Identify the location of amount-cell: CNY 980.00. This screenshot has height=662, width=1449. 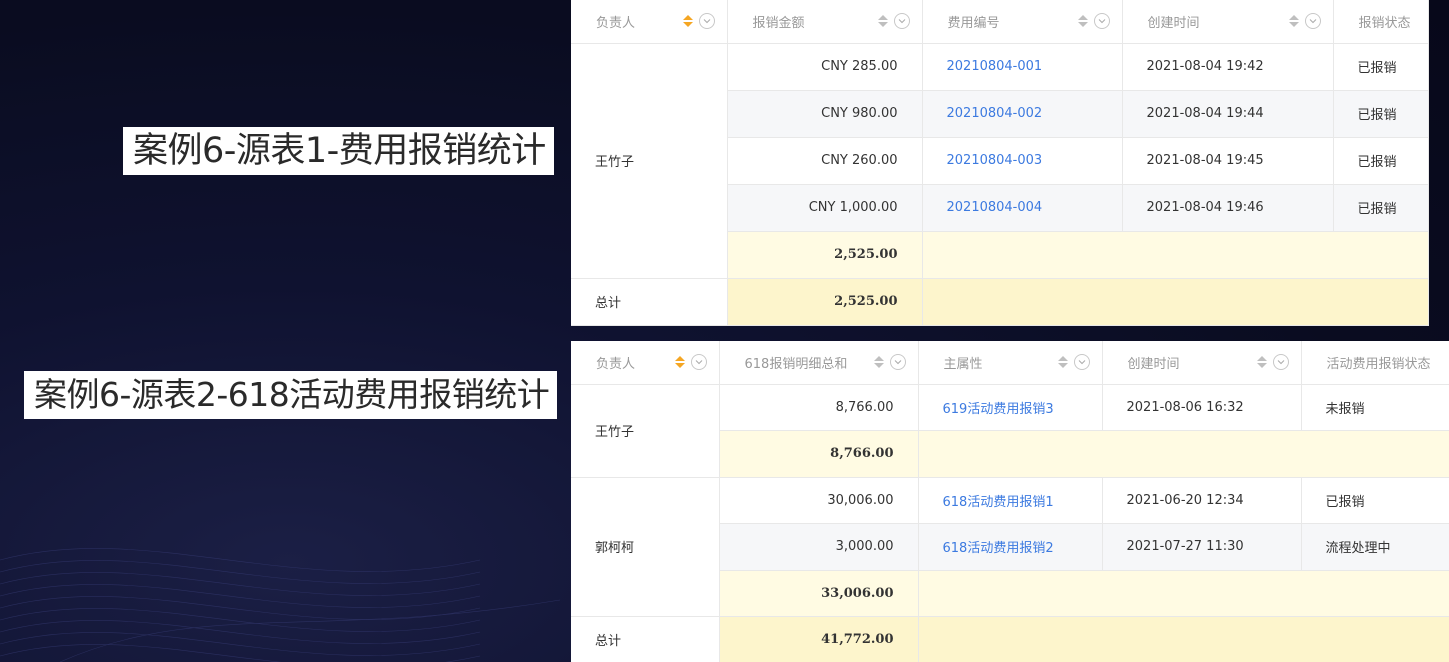
(825, 114).